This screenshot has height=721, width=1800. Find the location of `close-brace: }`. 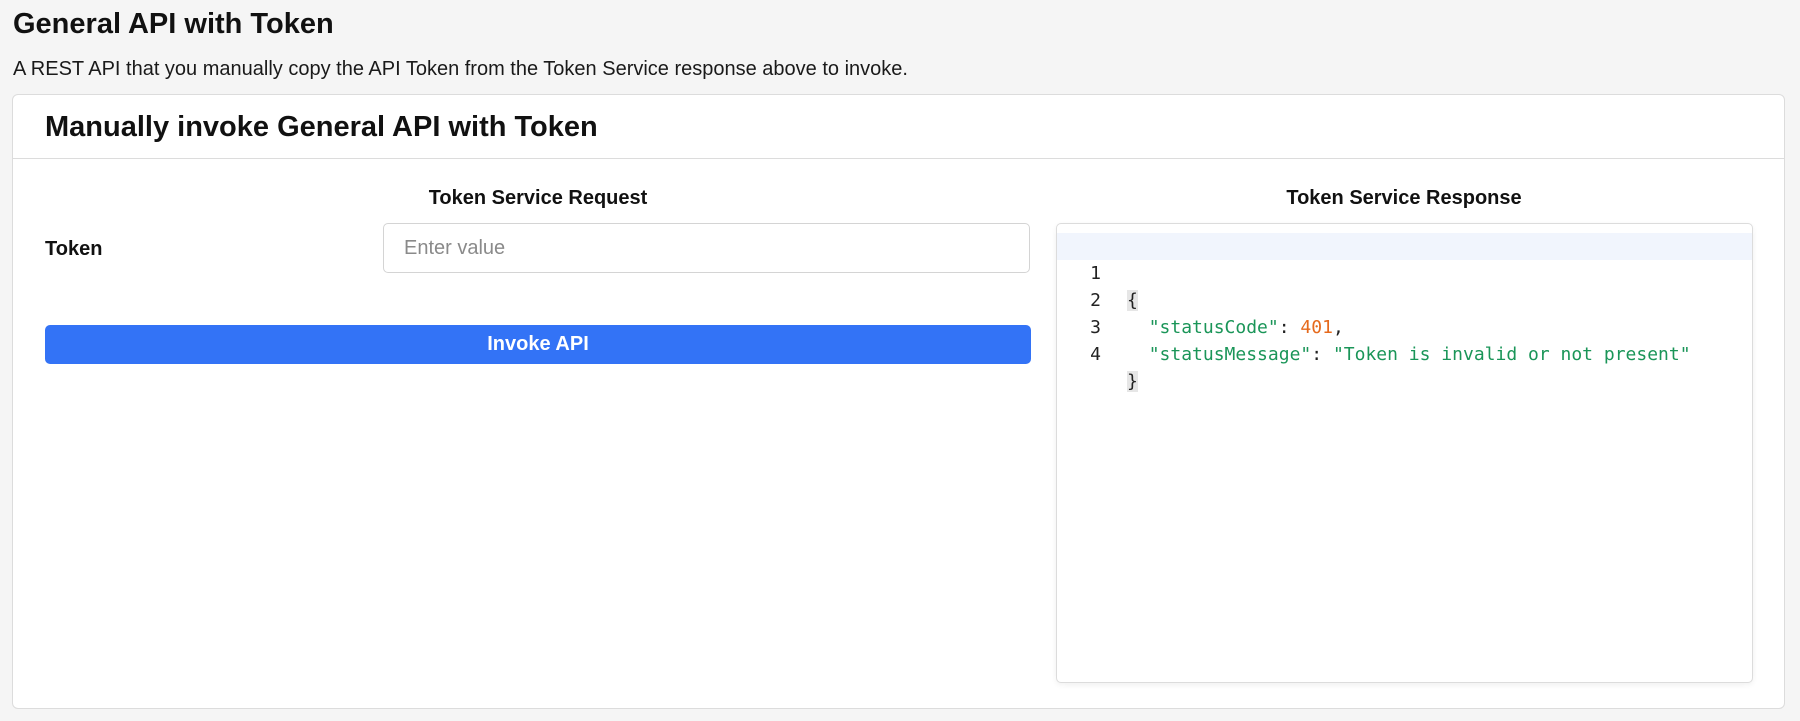

close-brace: } is located at coordinates (1132, 381).